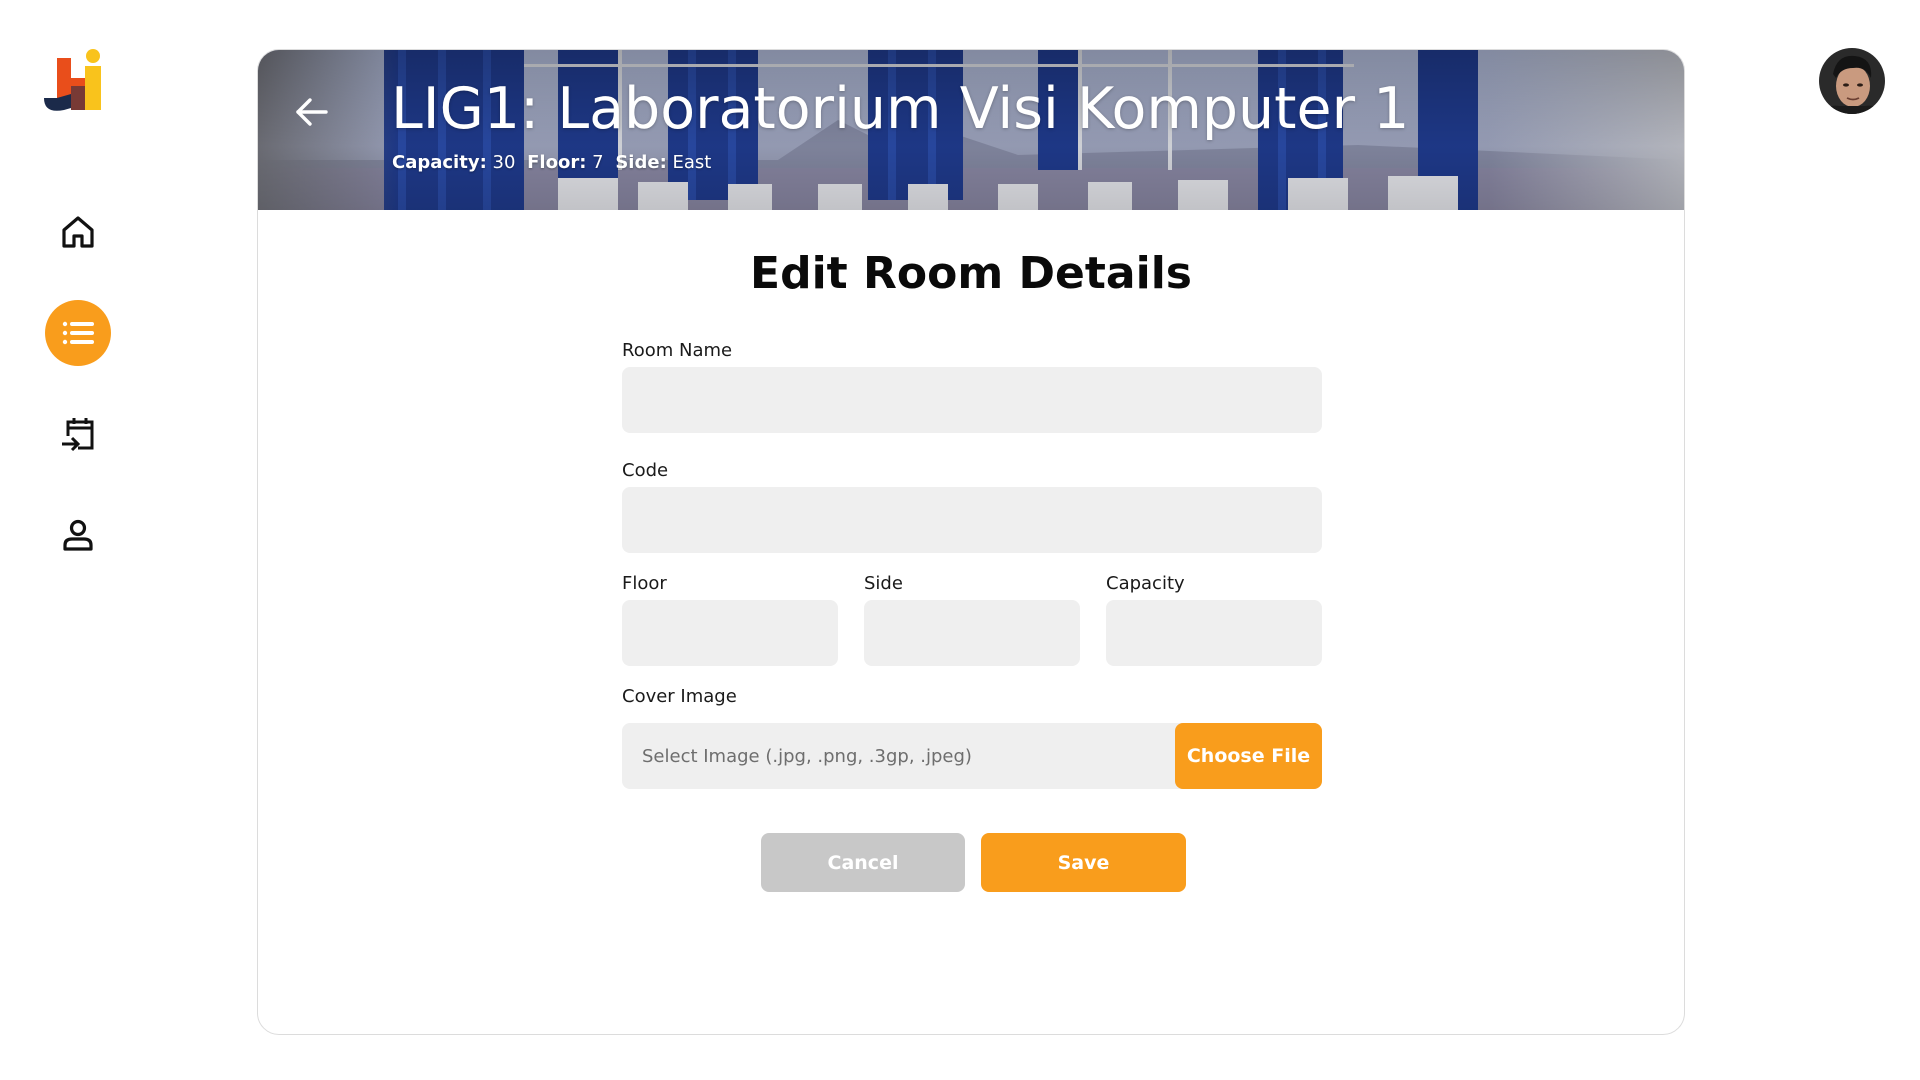 The height and width of the screenshot is (1080, 1920). I want to click on calendar-enter-icon, so click(78, 435).